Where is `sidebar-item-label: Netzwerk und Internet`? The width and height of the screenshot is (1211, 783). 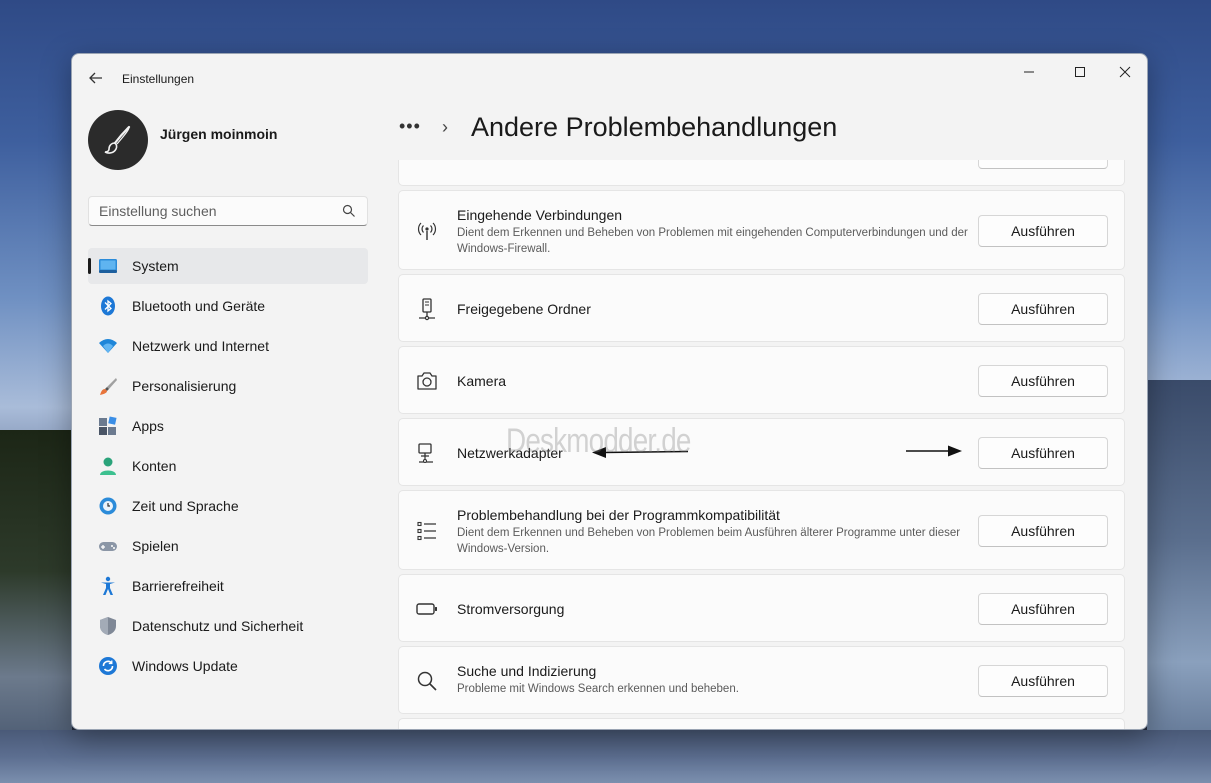 sidebar-item-label: Netzwerk und Internet is located at coordinates (200, 346).